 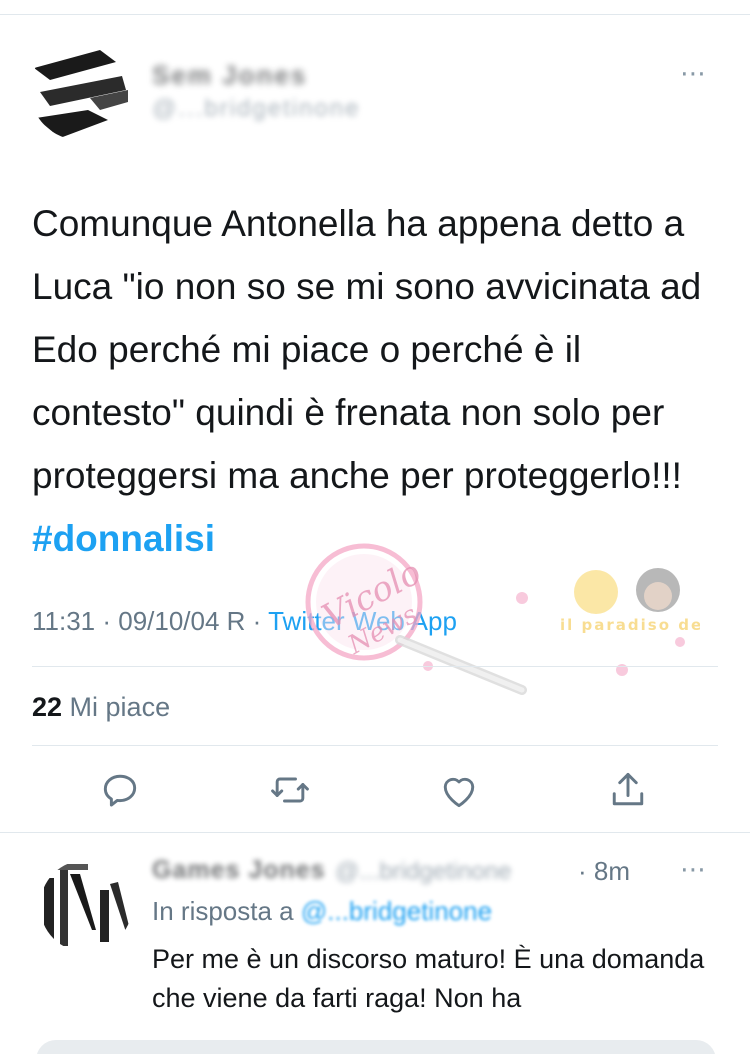 I want to click on reply-icon, so click(x=120, y=790).